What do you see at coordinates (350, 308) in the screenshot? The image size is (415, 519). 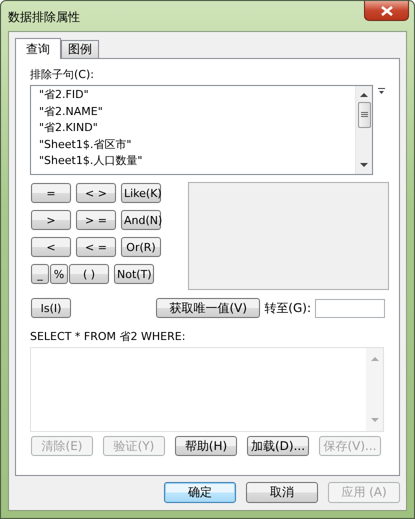 I see `go-to-field` at bounding box center [350, 308].